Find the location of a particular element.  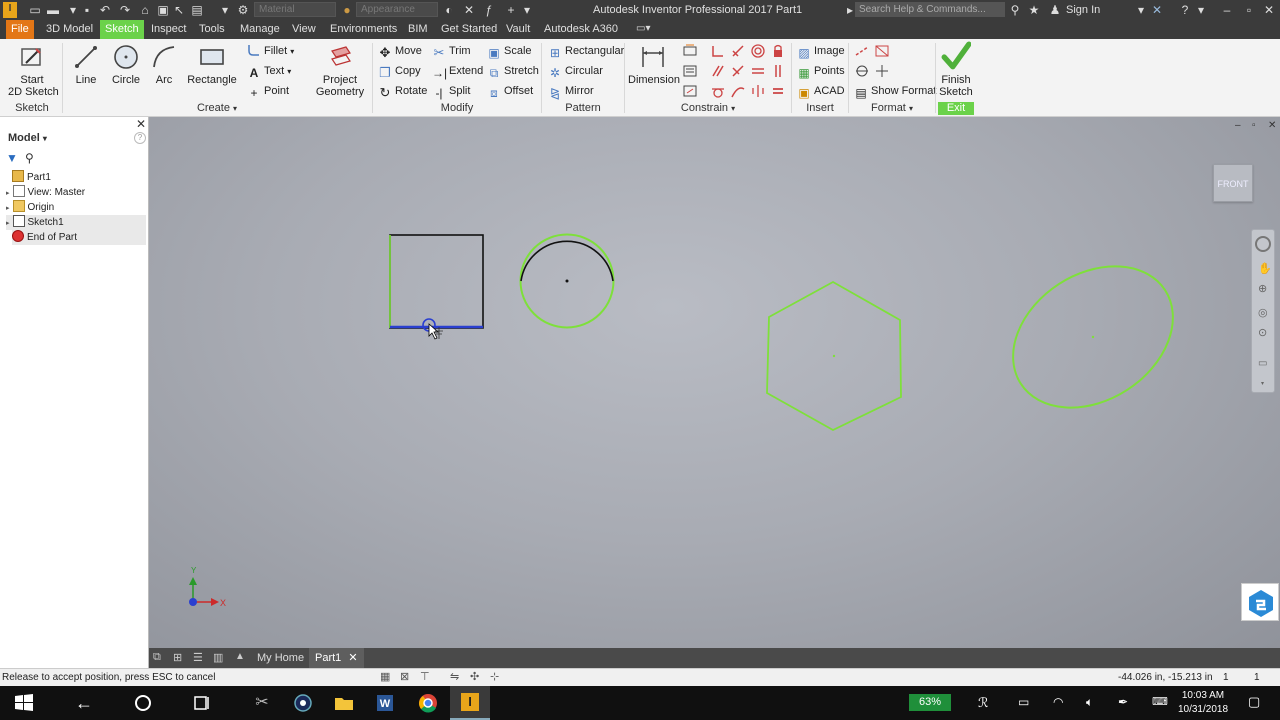

measure-icon: ▤ is located at coordinates (197, 10).